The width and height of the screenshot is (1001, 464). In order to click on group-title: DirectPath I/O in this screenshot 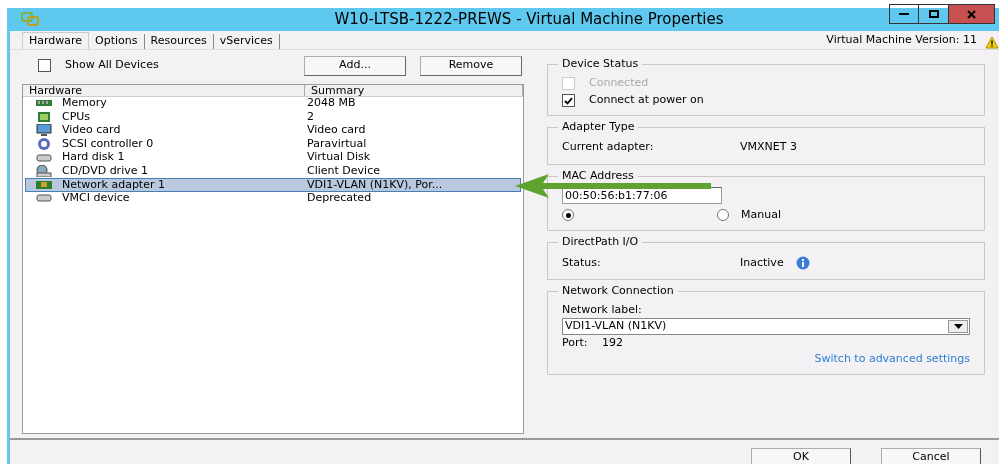, I will do `click(600, 242)`.